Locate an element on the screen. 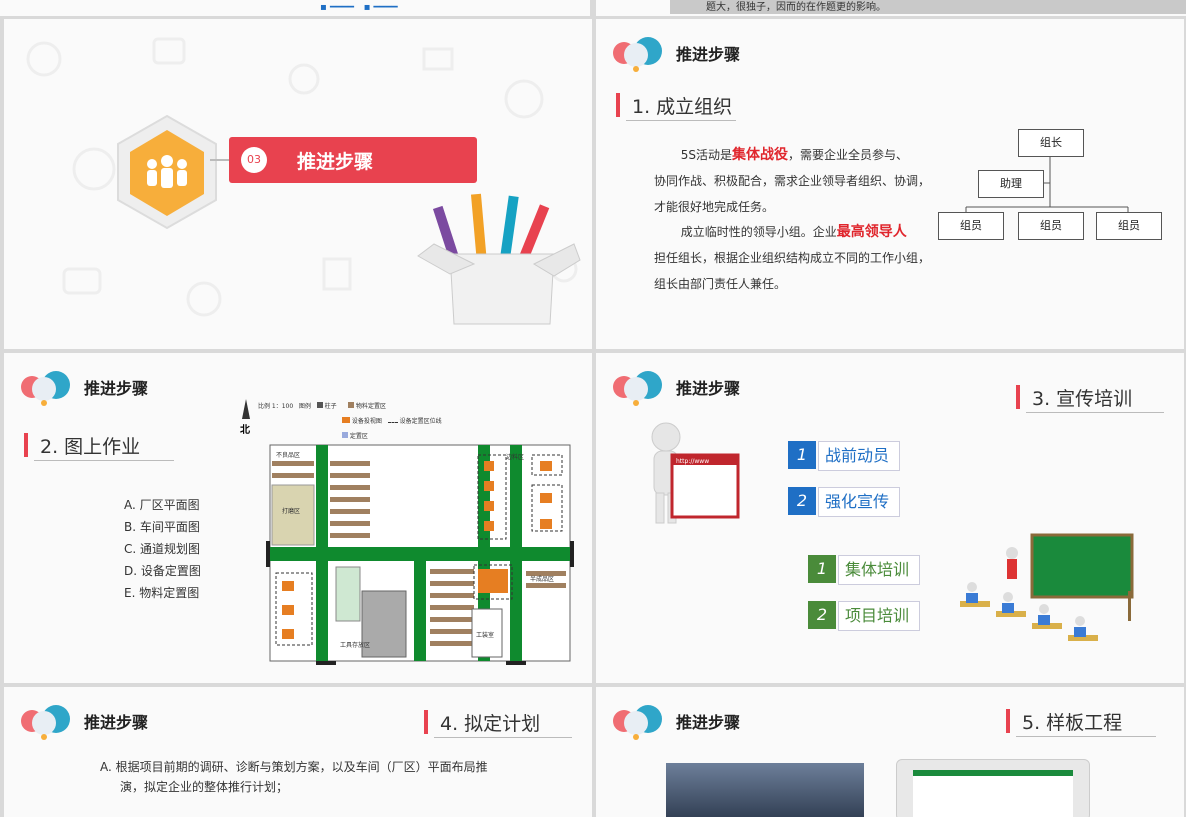 The height and width of the screenshot is (817, 1186). section-title: 1. 成立组织 is located at coordinates (676, 106).